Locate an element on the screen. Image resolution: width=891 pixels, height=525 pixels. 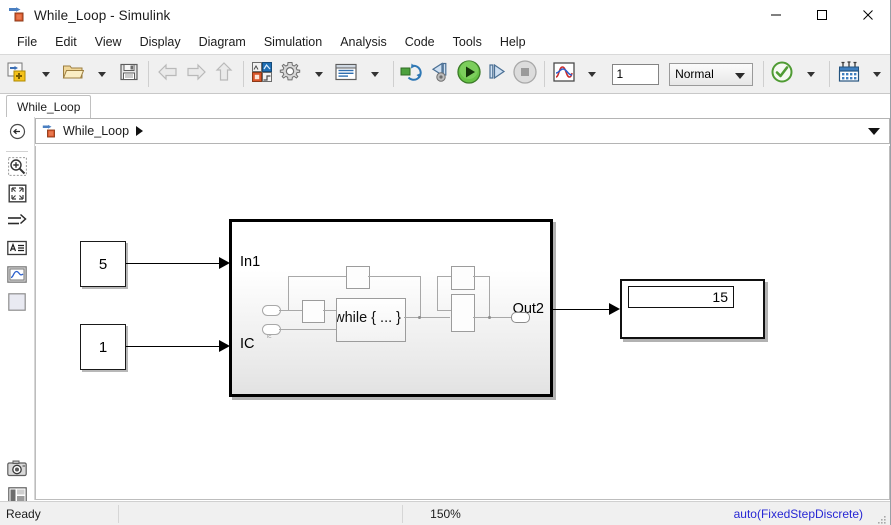
menu-display: Display is located at coordinates (160, 42).